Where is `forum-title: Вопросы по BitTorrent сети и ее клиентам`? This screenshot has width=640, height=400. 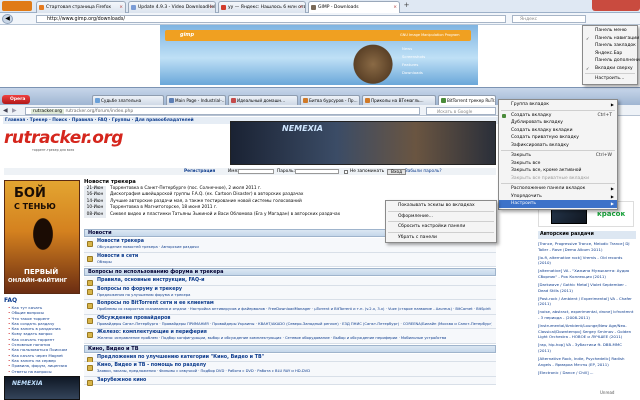
forum-title: Вопросы по BitTorrent сети и ее клиентам is located at coordinates (155, 303).